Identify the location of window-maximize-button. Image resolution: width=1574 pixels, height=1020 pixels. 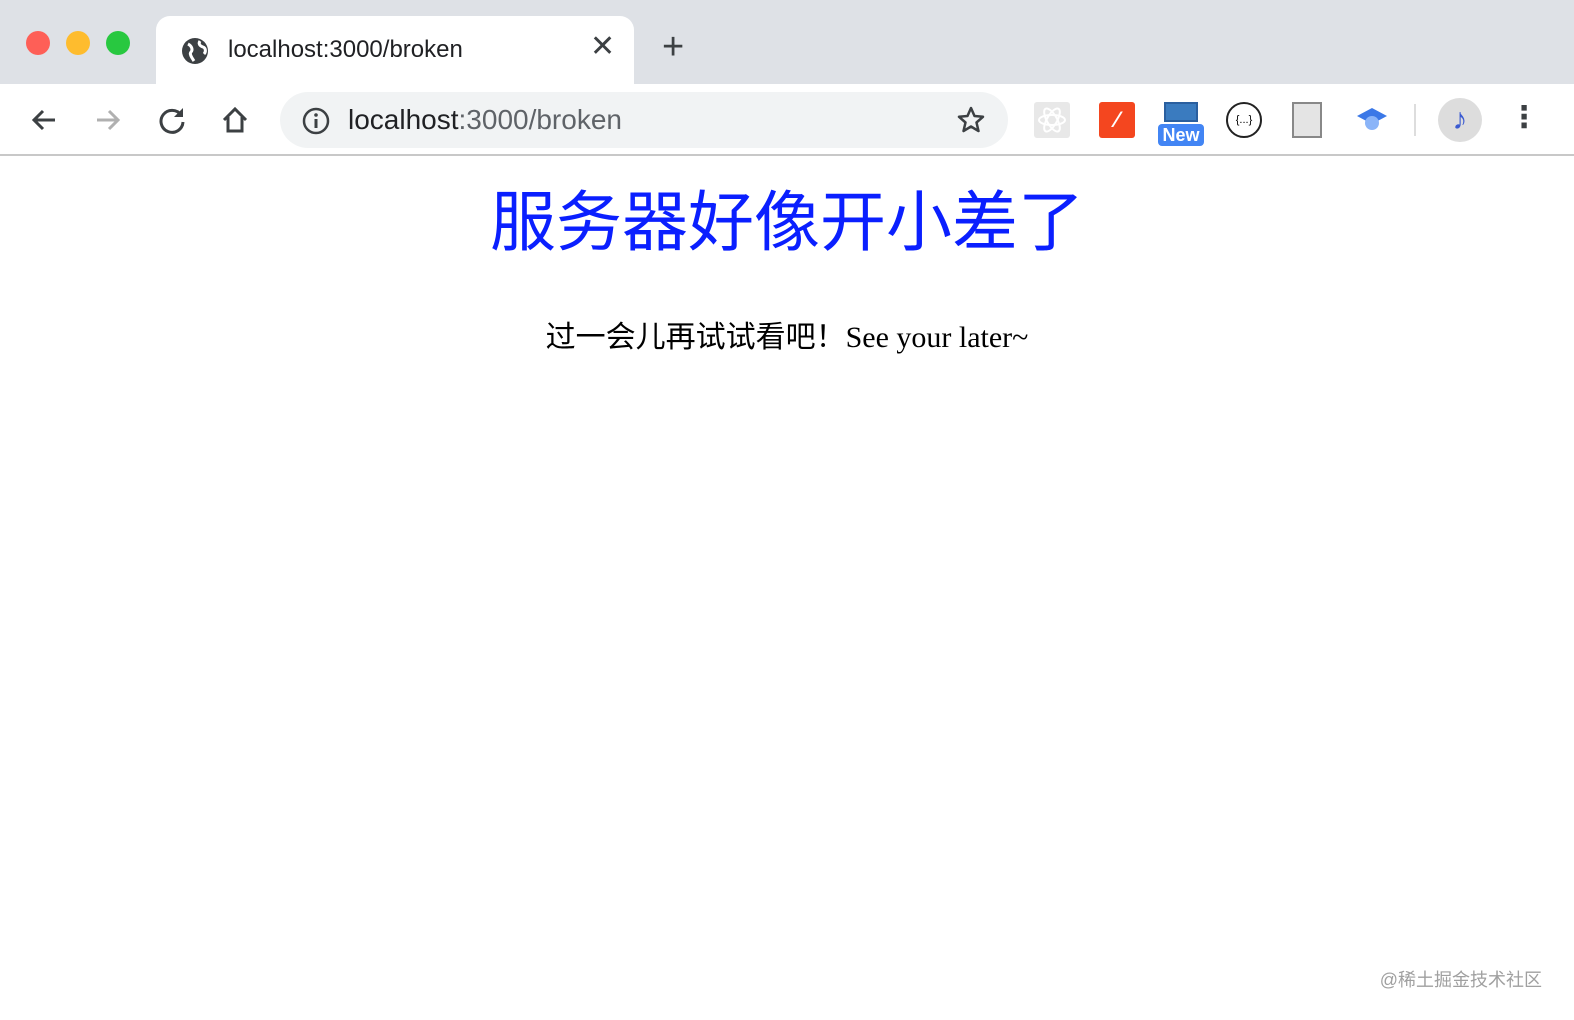
(118, 43).